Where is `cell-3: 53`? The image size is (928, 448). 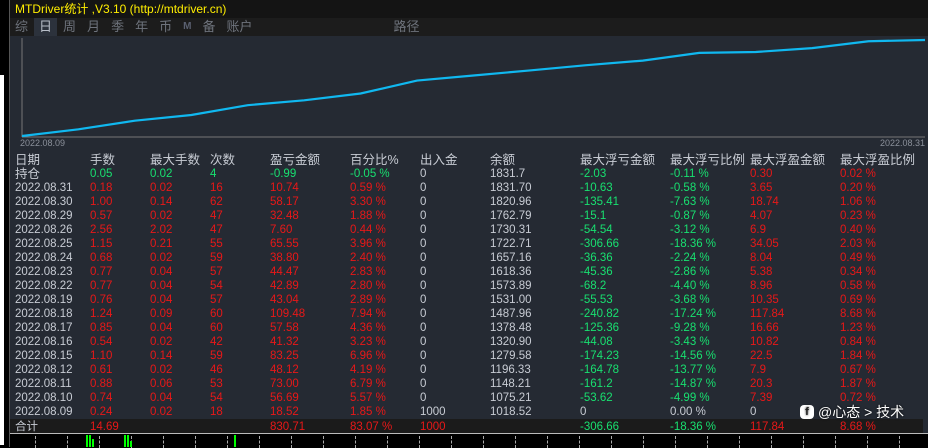
cell-3: 53 is located at coordinates (240, 384).